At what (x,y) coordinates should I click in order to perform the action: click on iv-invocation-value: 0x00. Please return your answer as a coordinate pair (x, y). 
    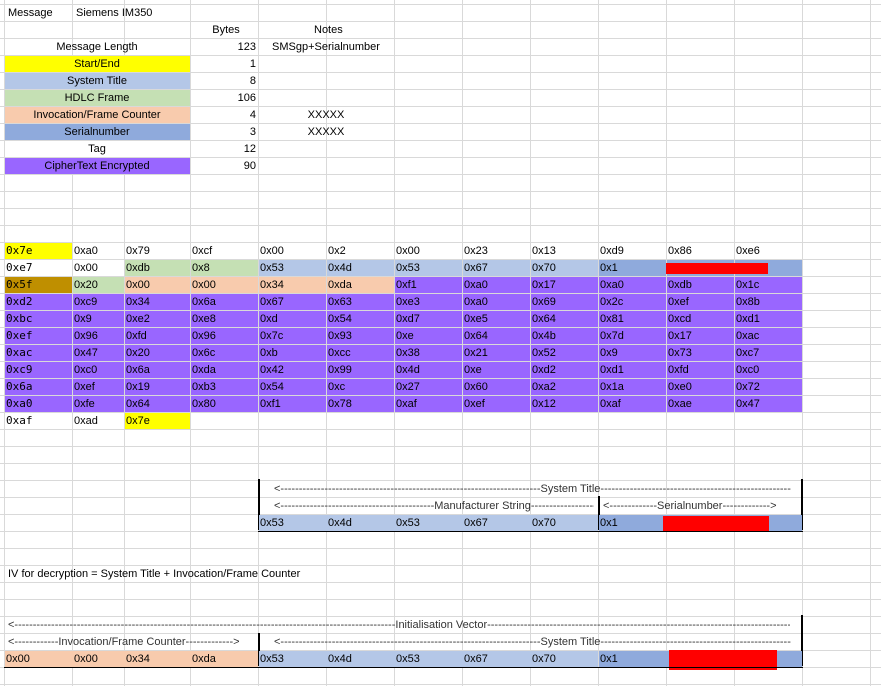
    Looking at the image, I should click on (98, 659).